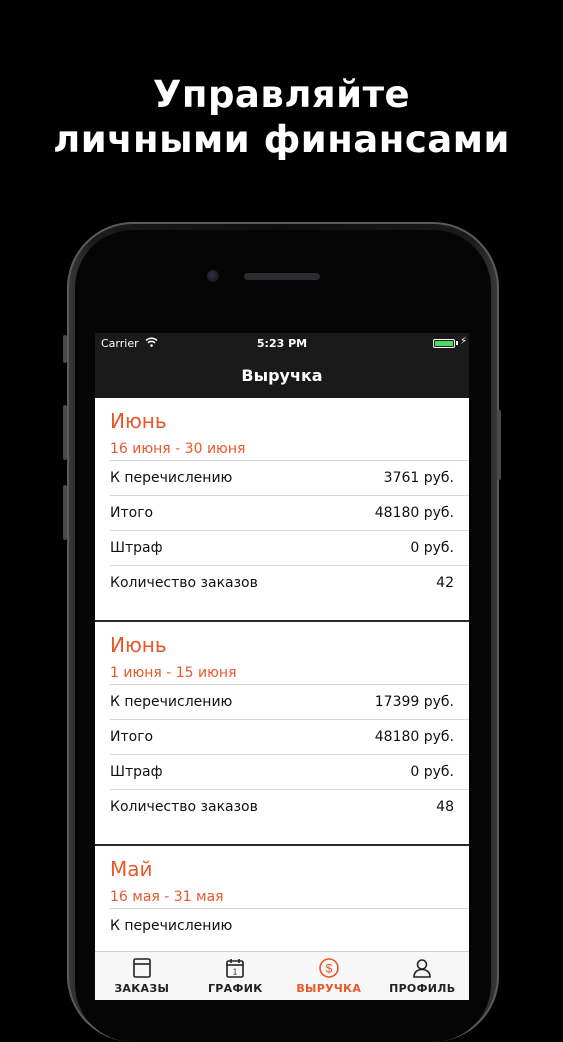 Image resolution: width=563 pixels, height=1042 pixels. Describe the element at coordinates (281, 139) in the screenshot. I see `headline-line-2: личными финансами` at that location.